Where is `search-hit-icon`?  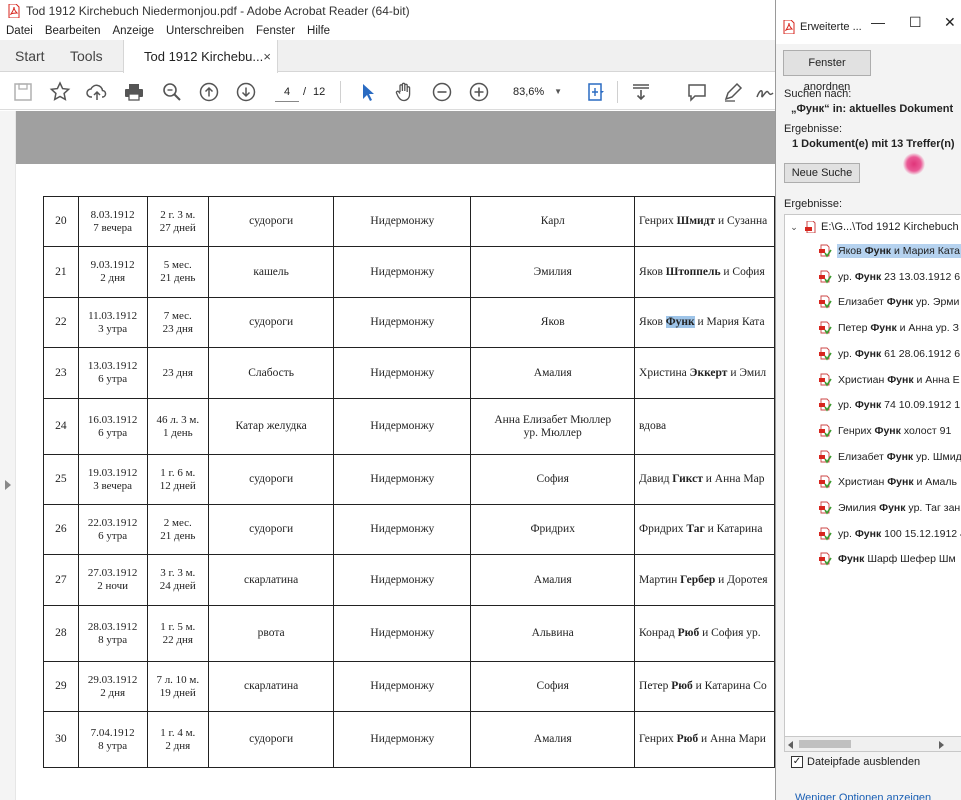 search-hit-icon is located at coordinates (825, 251).